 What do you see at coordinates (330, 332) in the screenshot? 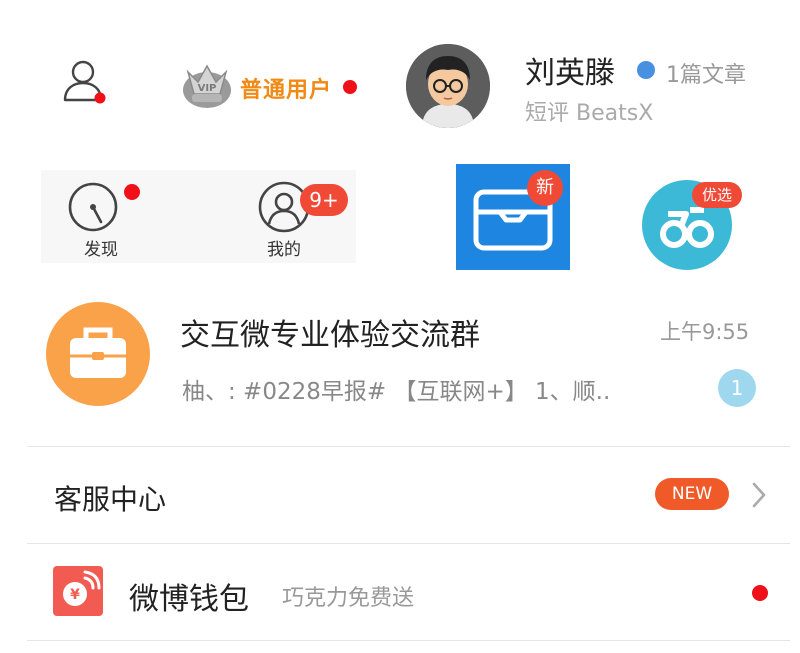
I see `chat-title: 交互微专业体验交流群` at bounding box center [330, 332].